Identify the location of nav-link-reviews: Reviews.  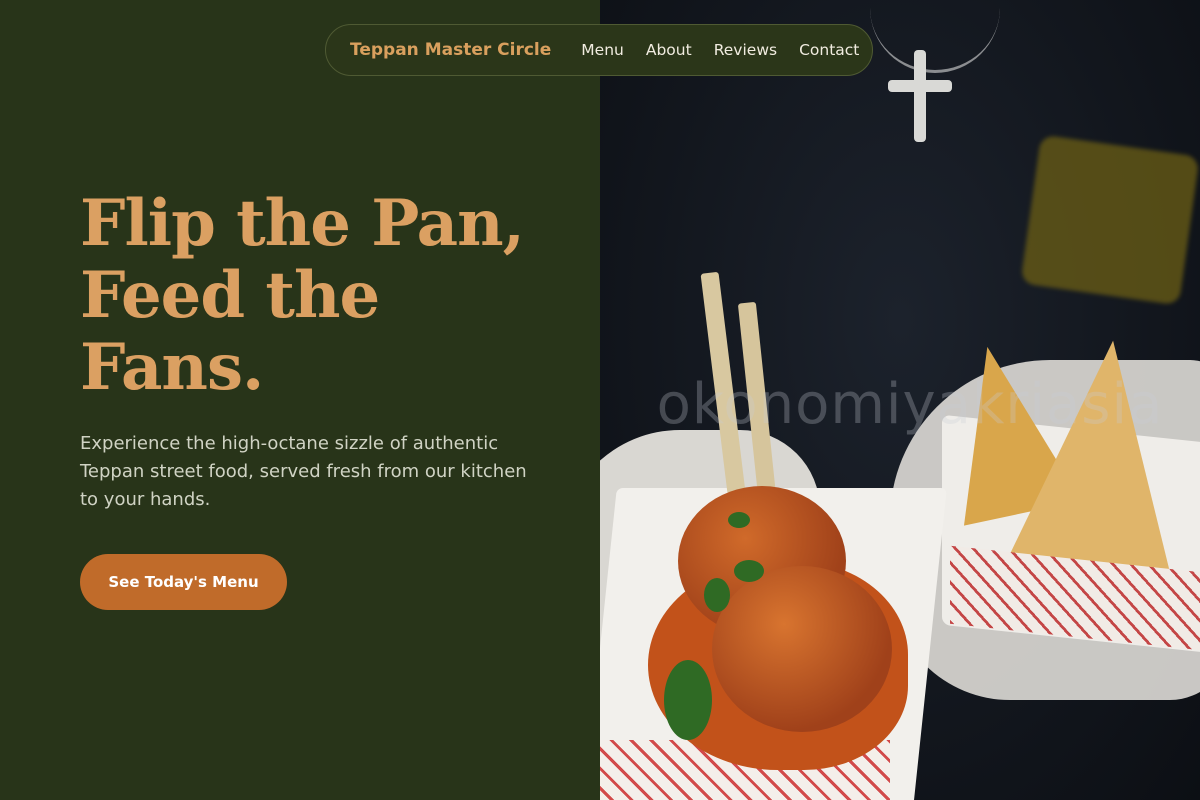
(745, 50).